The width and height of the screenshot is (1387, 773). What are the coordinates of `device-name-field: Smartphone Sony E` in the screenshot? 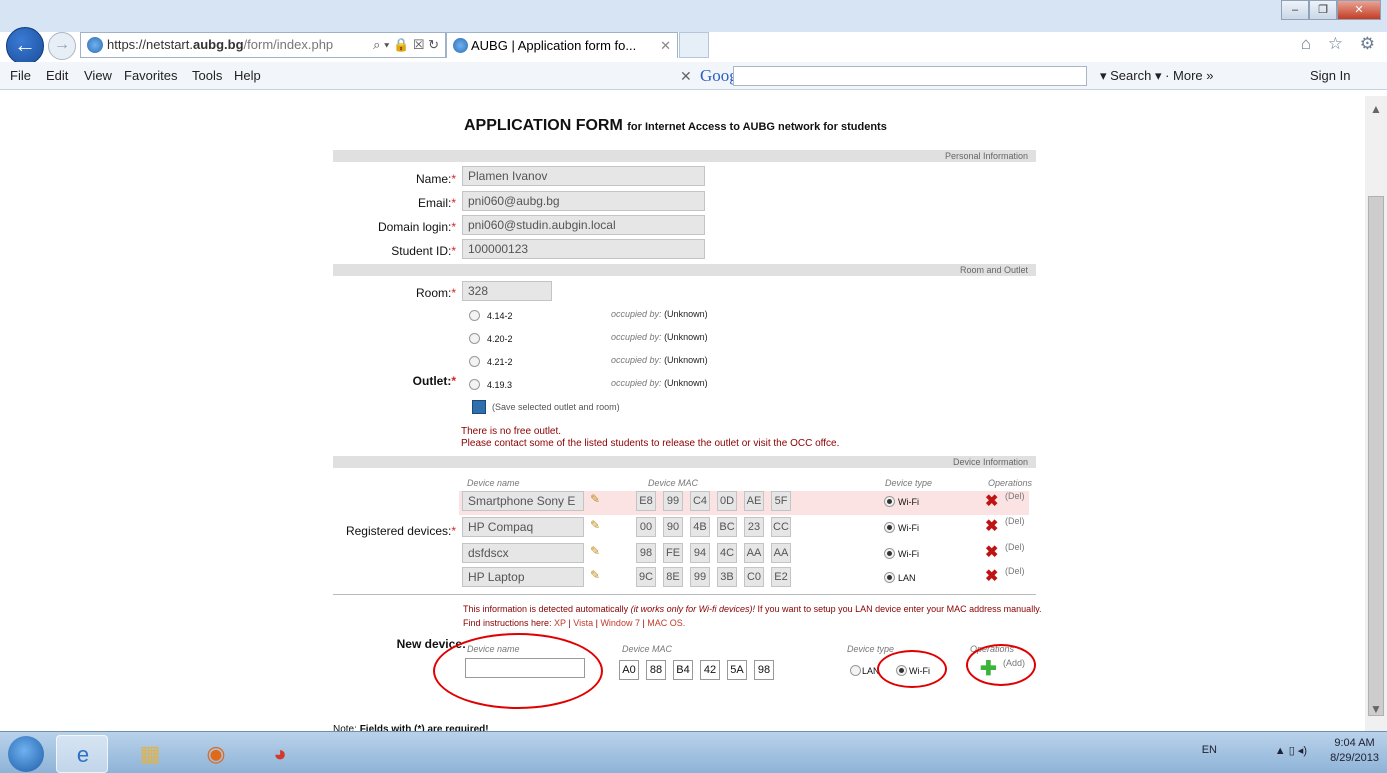 It's located at (523, 501).